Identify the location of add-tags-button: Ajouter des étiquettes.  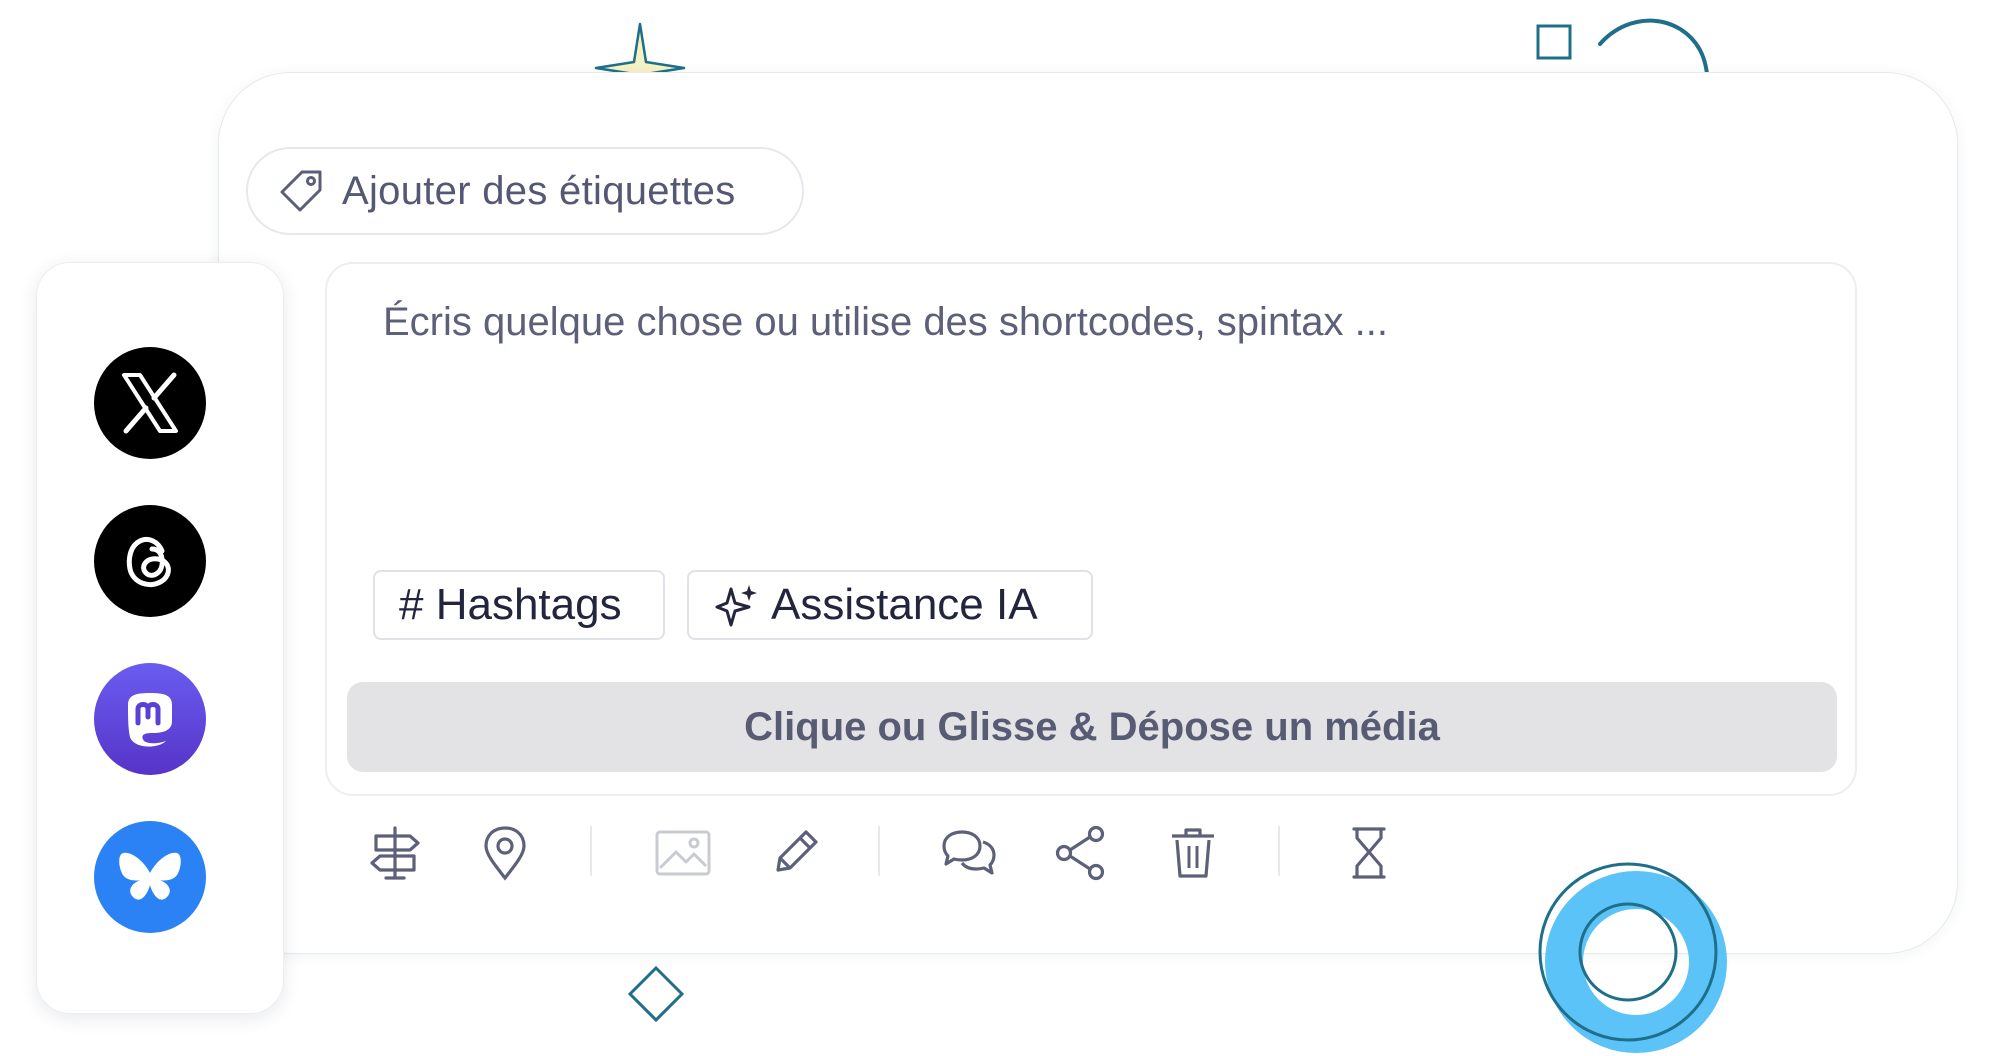
(525, 191).